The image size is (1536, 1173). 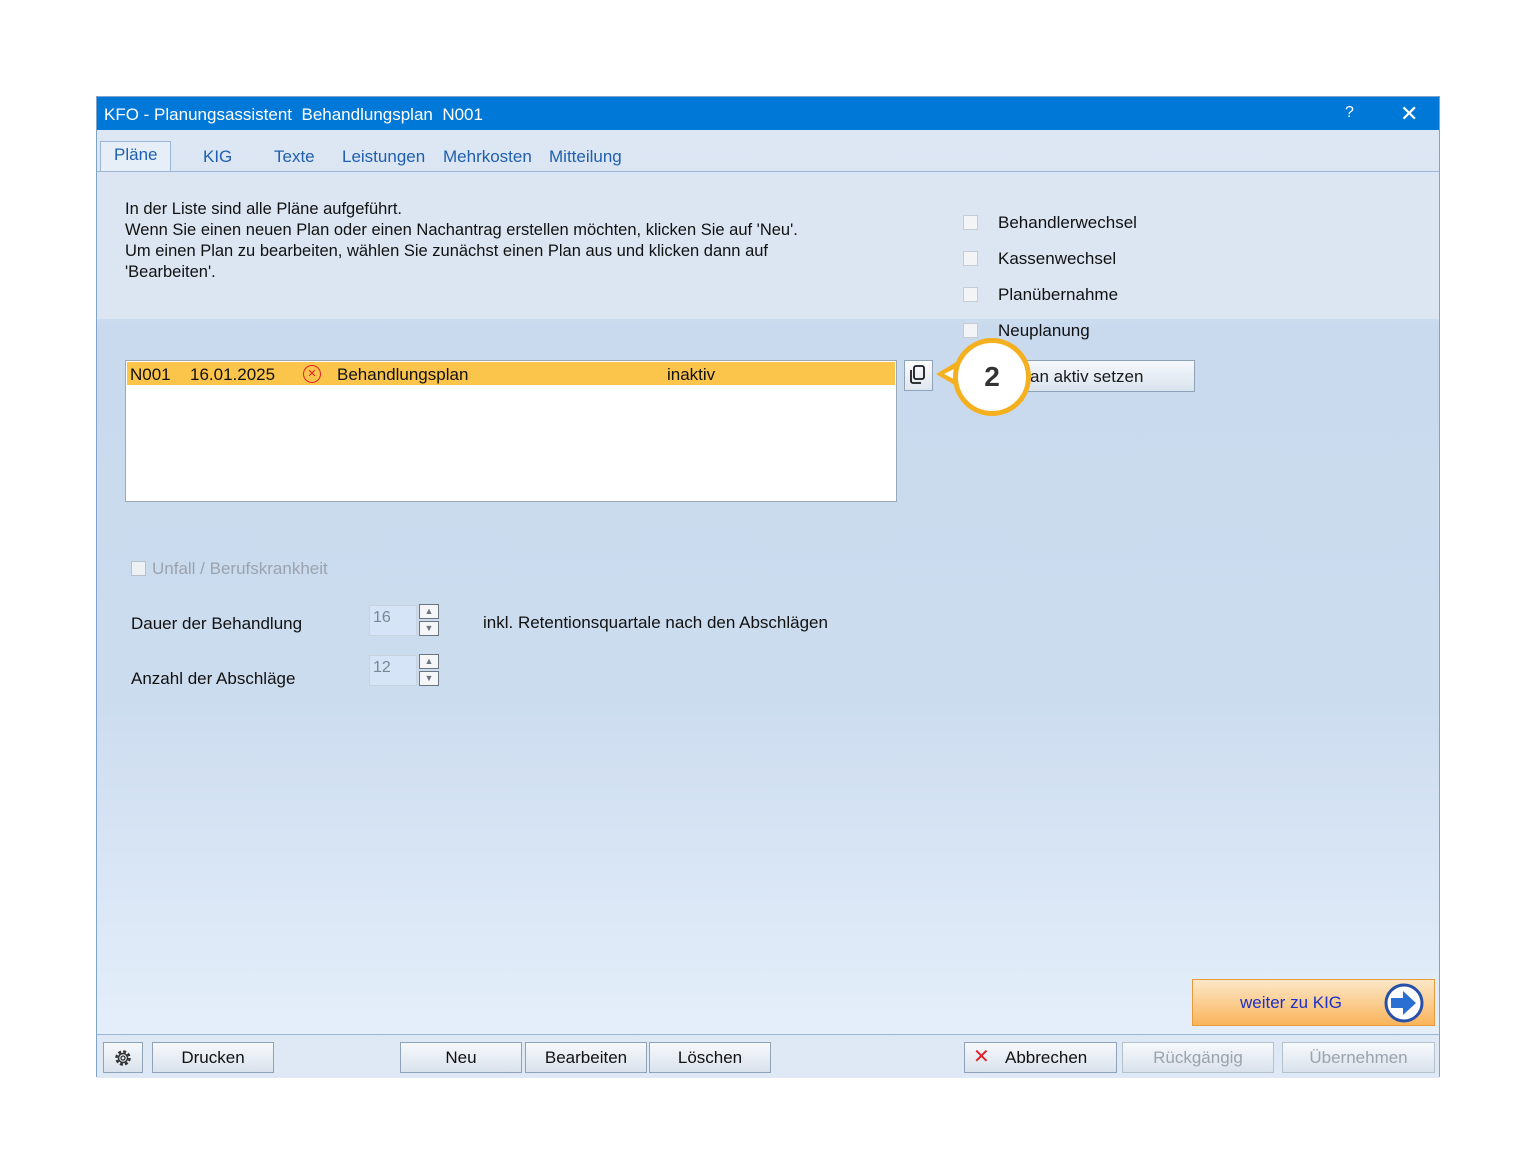 I want to click on tab-mehrkosten: Mehrkosten, so click(x=487, y=157).